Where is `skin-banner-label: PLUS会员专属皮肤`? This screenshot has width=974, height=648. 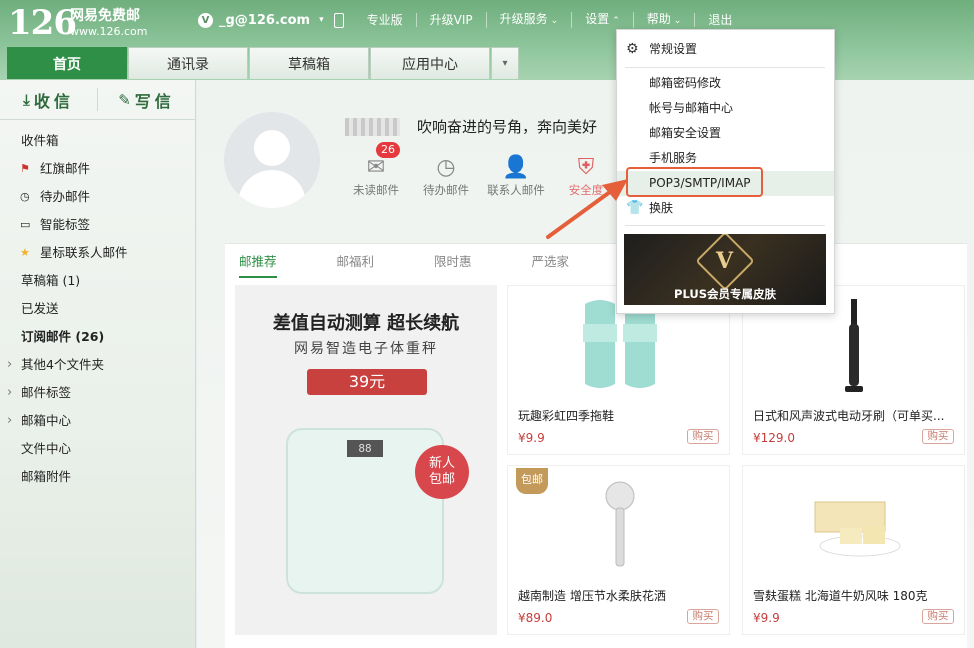
skin-banner-label: PLUS会员专属皮肤 is located at coordinates (725, 294).